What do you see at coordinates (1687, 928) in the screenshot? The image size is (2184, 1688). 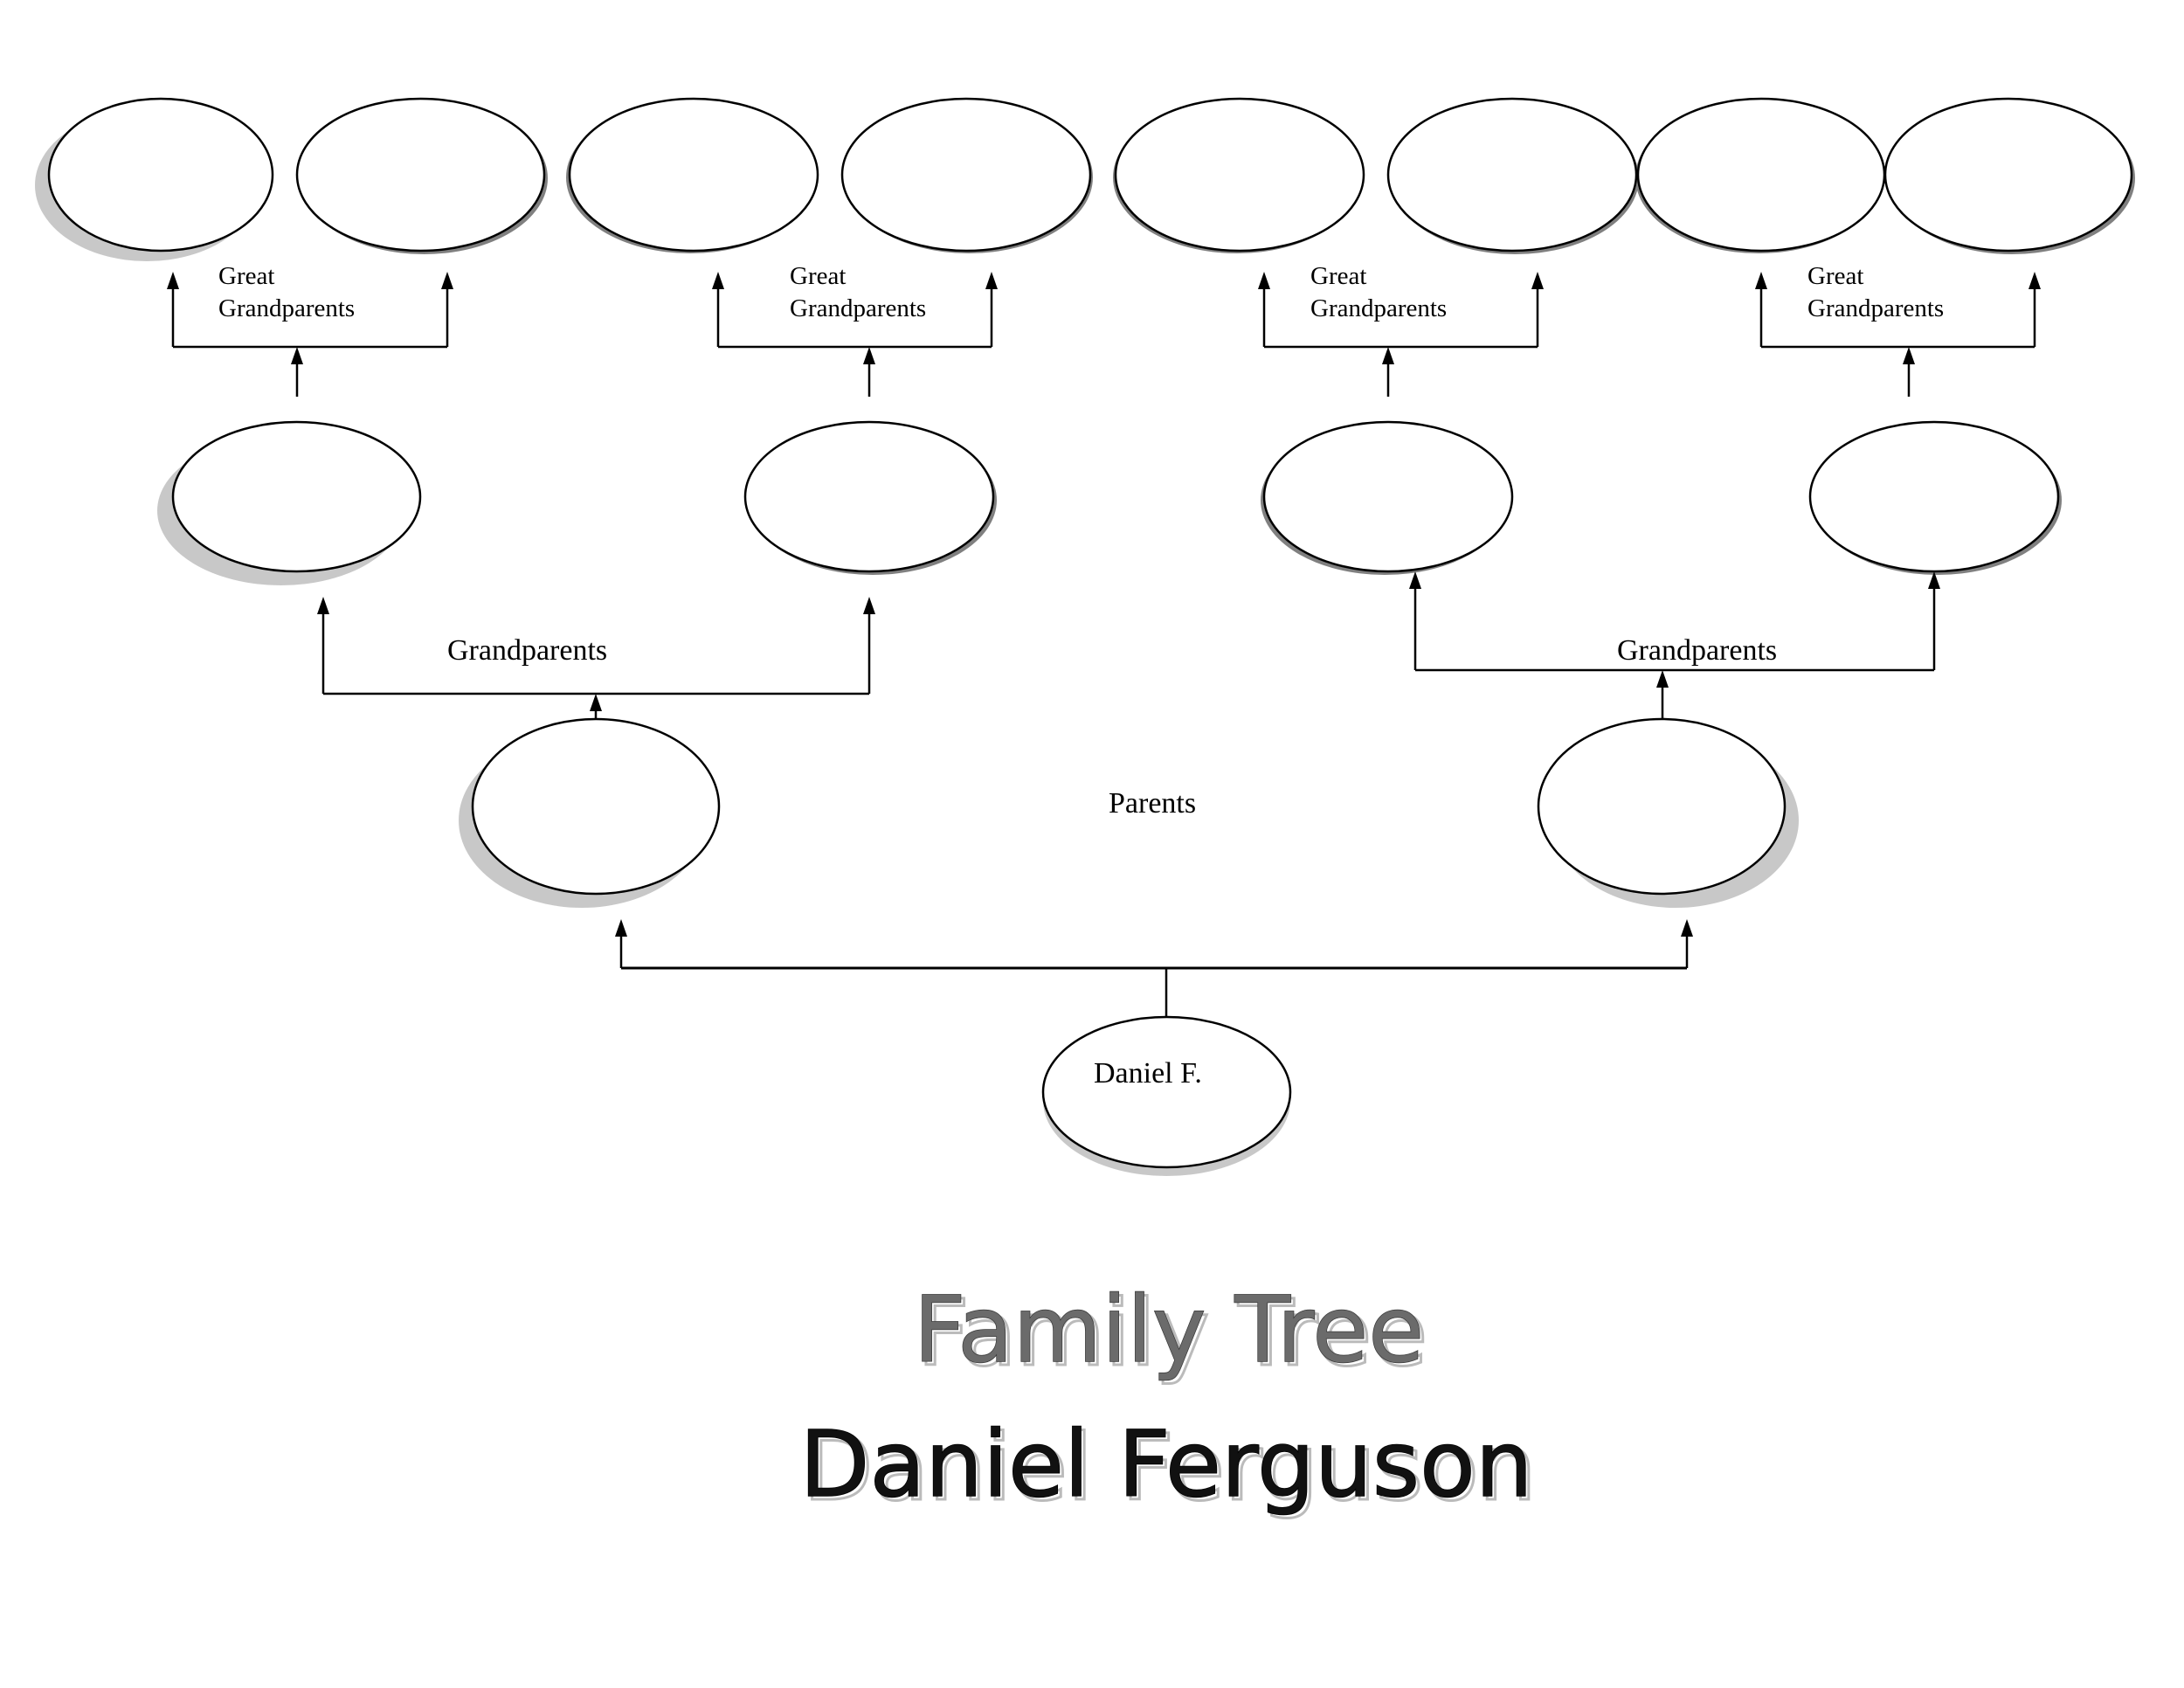 I see `parents-bracket-arrow-right-head` at bounding box center [1687, 928].